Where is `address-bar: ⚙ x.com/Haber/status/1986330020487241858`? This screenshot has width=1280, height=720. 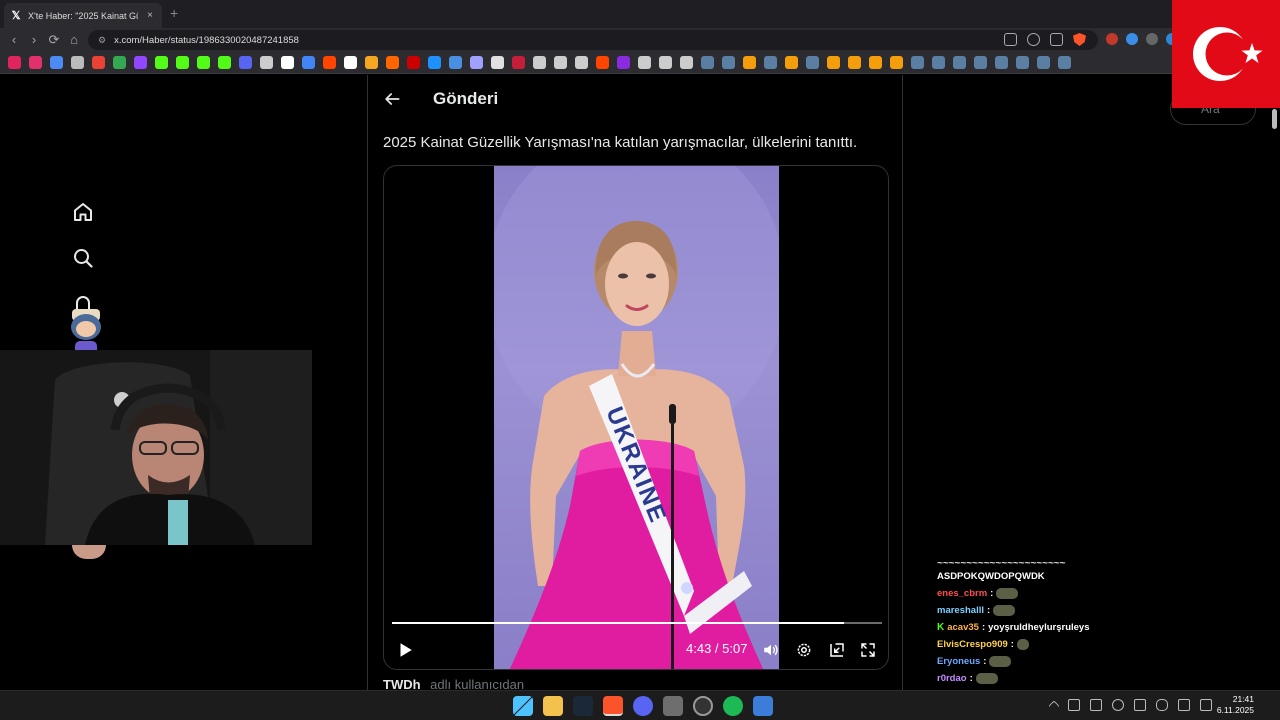
address-bar: ⚙ x.com/Haber/status/1986330020487241858 is located at coordinates (593, 40).